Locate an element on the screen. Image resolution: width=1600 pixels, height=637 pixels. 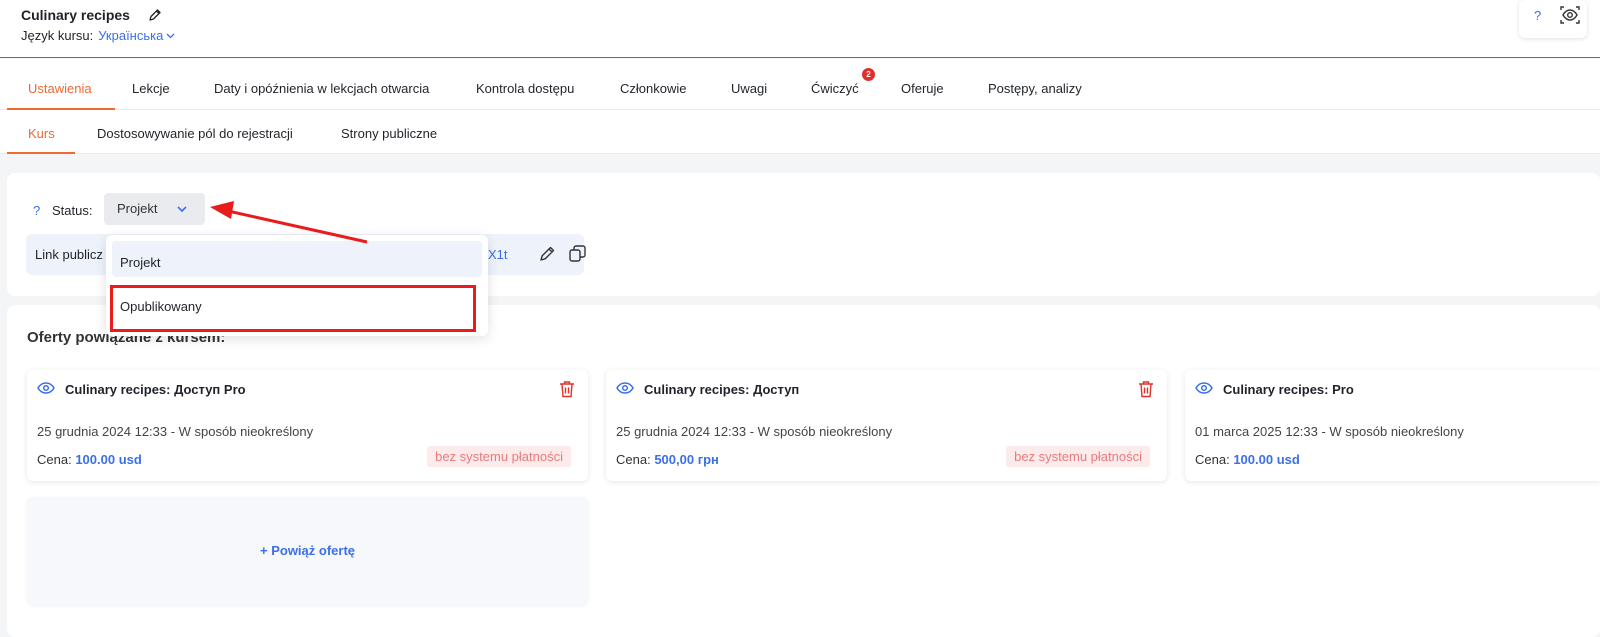
tab-kontrola-dostepu: Kontrola dostępu is located at coordinates (525, 88).